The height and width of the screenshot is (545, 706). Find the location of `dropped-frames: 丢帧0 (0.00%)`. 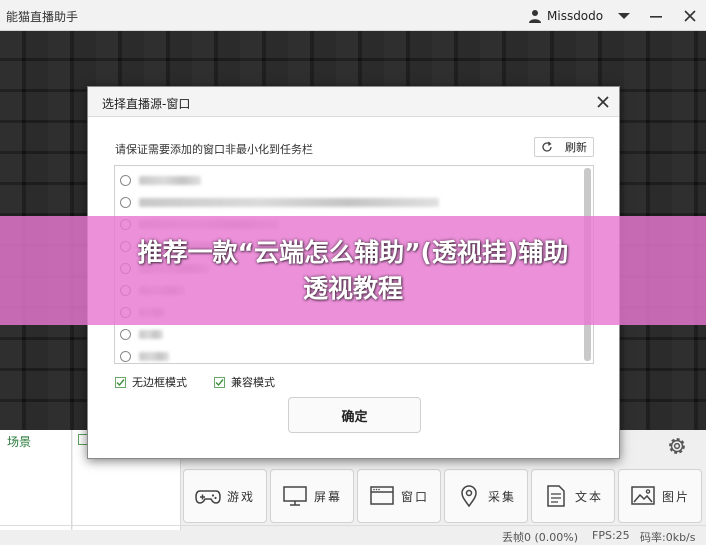

dropped-frames: 丢帧0 (0.00%) is located at coordinates (540, 537).